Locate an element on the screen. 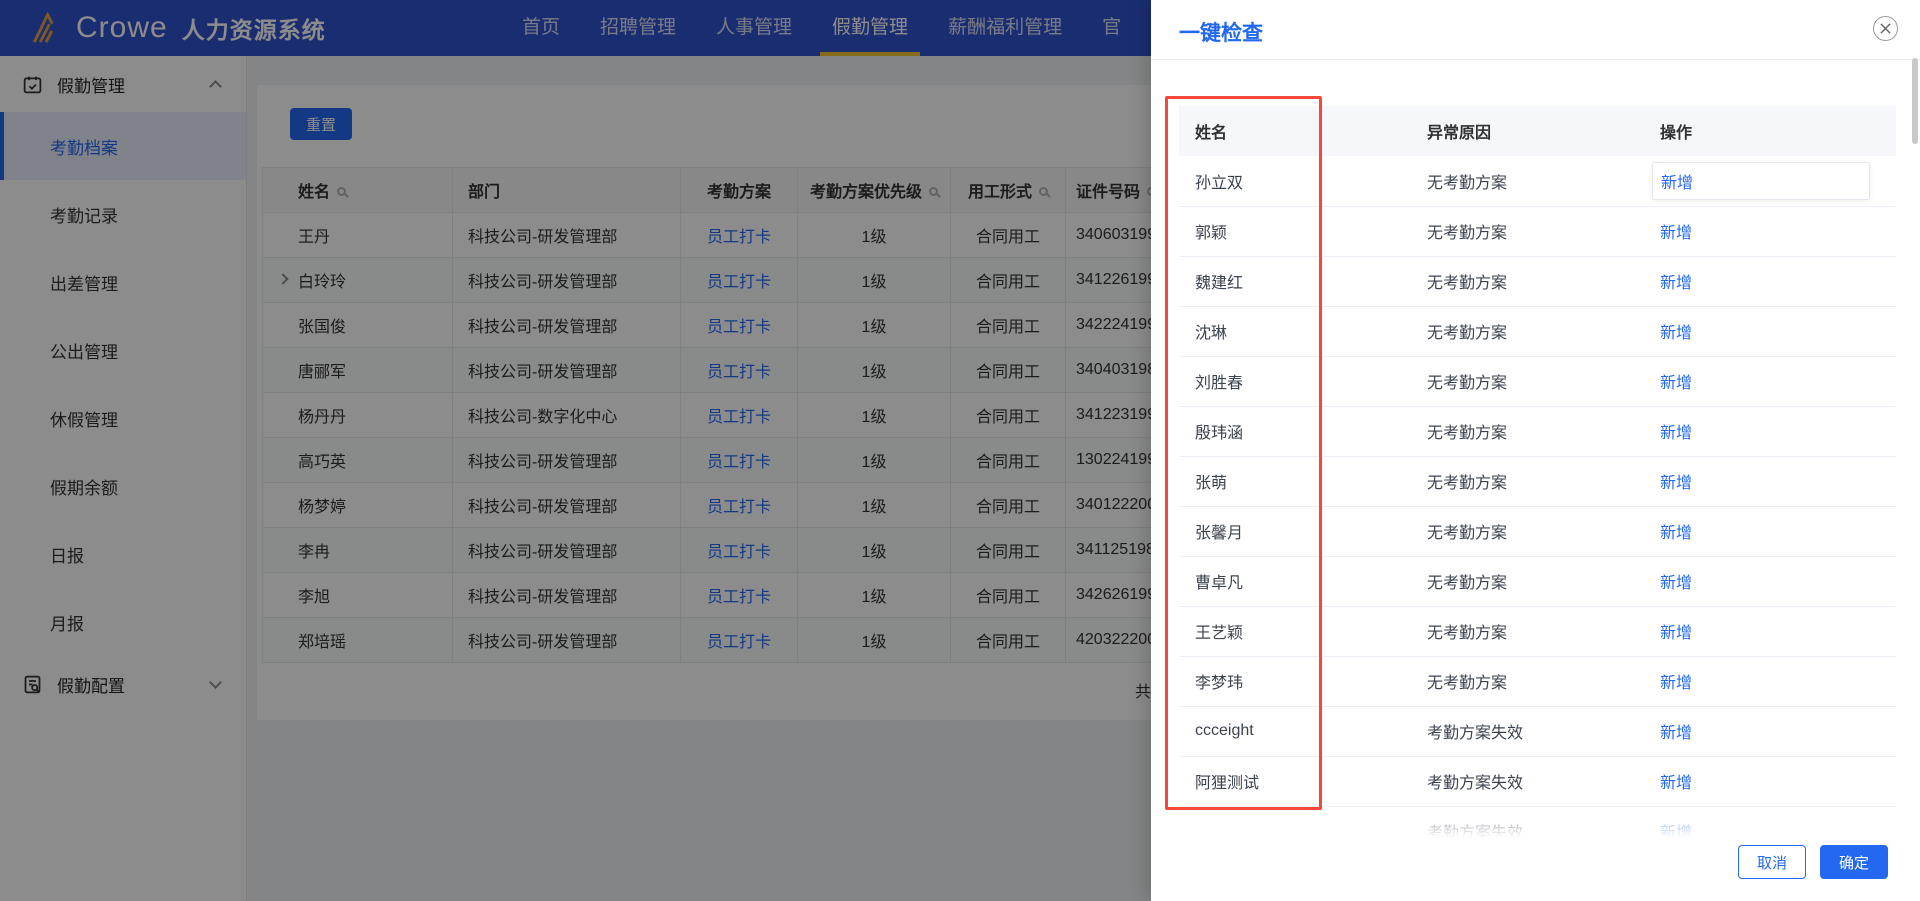 The width and height of the screenshot is (1920, 901). cell-name: ccceight is located at coordinates (1295, 731).